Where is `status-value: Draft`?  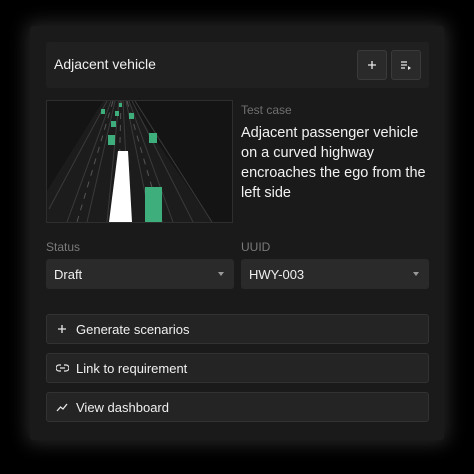
status-value: Draft is located at coordinates (68, 274).